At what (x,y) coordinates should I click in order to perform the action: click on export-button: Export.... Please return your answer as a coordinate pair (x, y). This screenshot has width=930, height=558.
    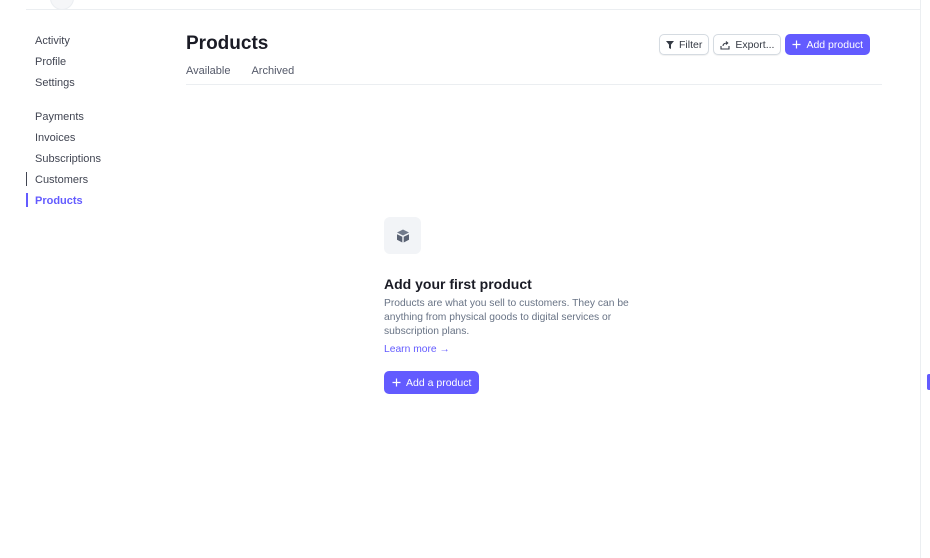
    Looking at the image, I should click on (747, 44).